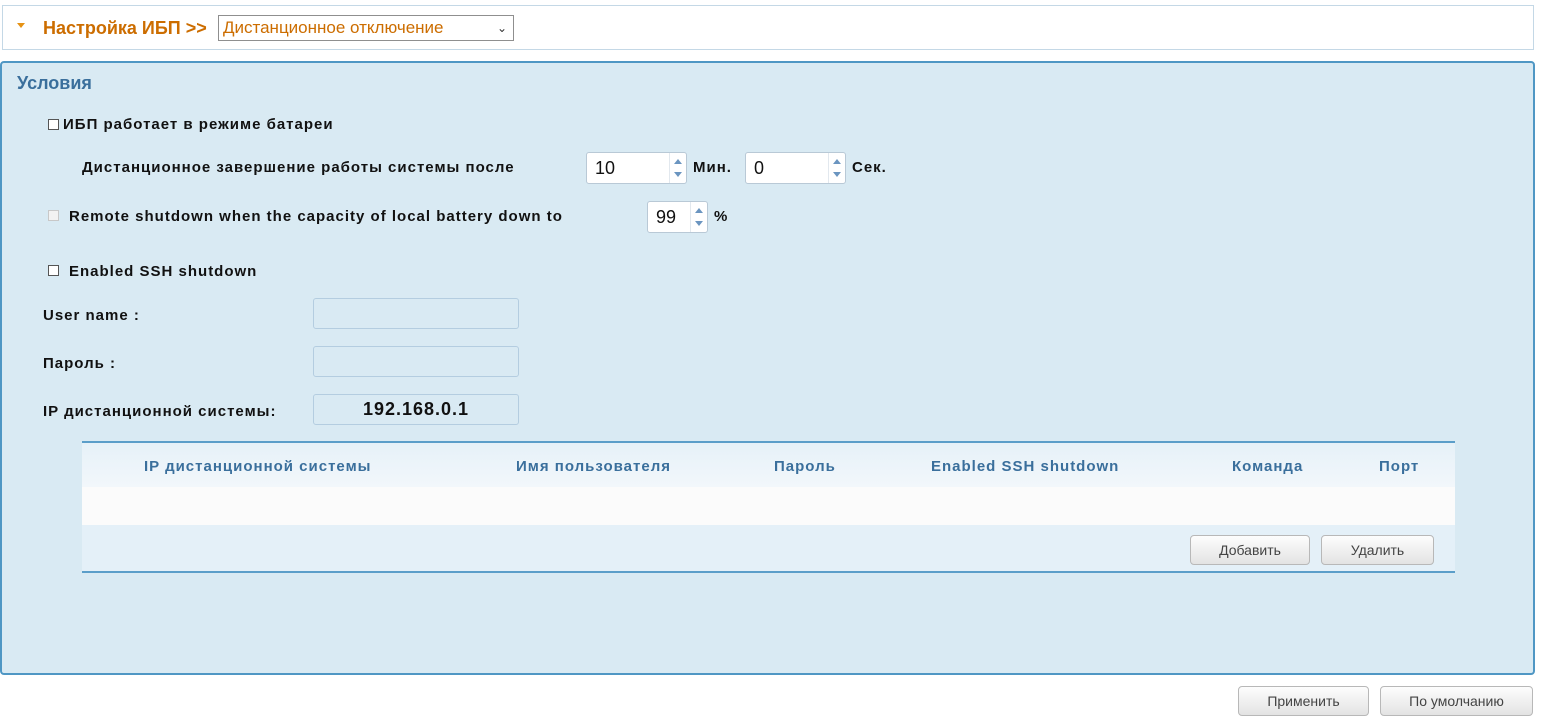 Image resolution: width=1541 pixels, height=721 pixels. I want to click on mode-select-value: Дистанционное отключение, so click(333, 27).